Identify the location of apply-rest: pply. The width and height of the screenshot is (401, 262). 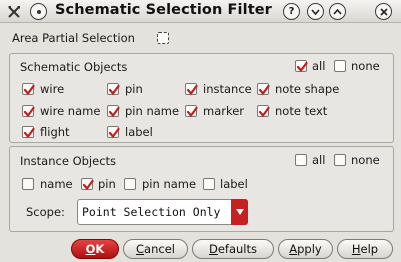
(309, 249).